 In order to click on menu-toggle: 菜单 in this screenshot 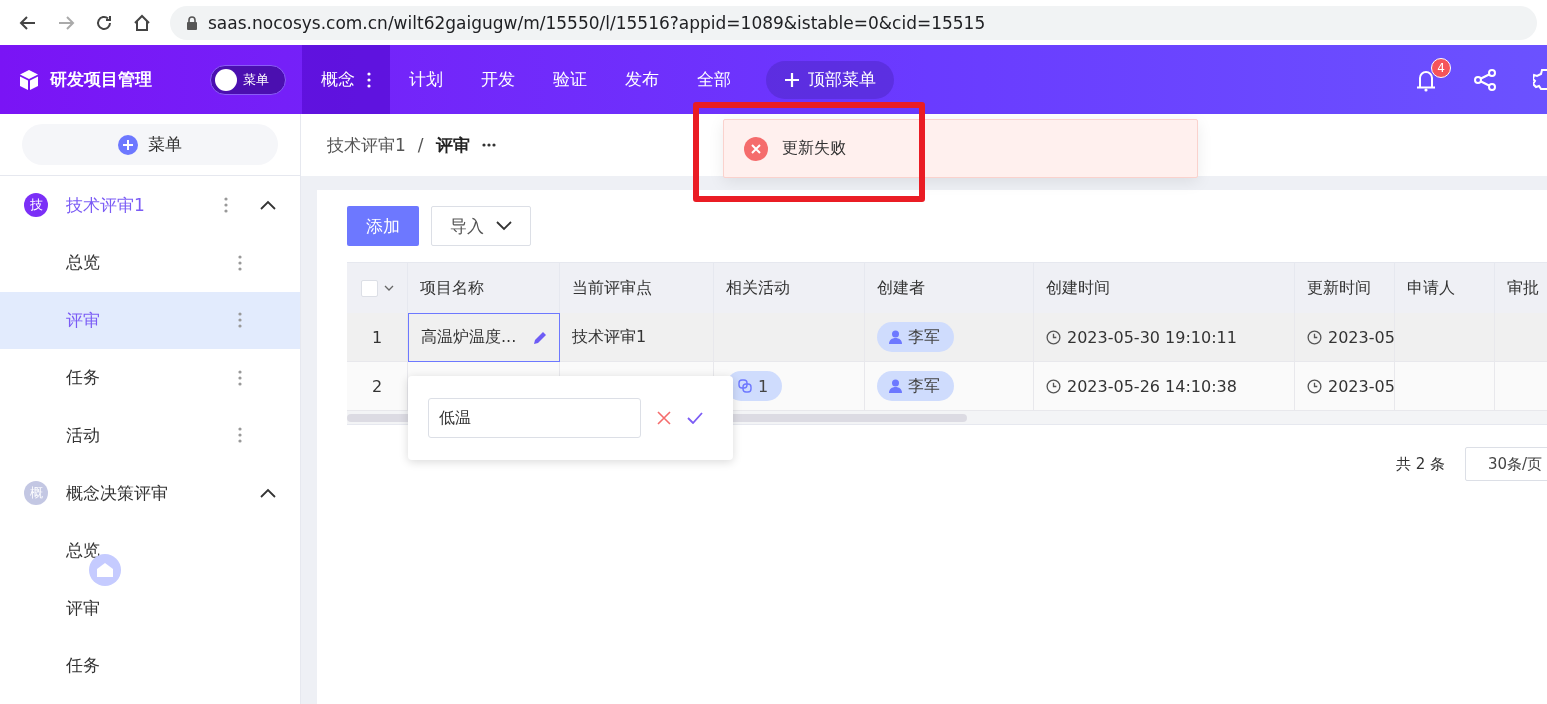, I will do `click(248, 79)`.